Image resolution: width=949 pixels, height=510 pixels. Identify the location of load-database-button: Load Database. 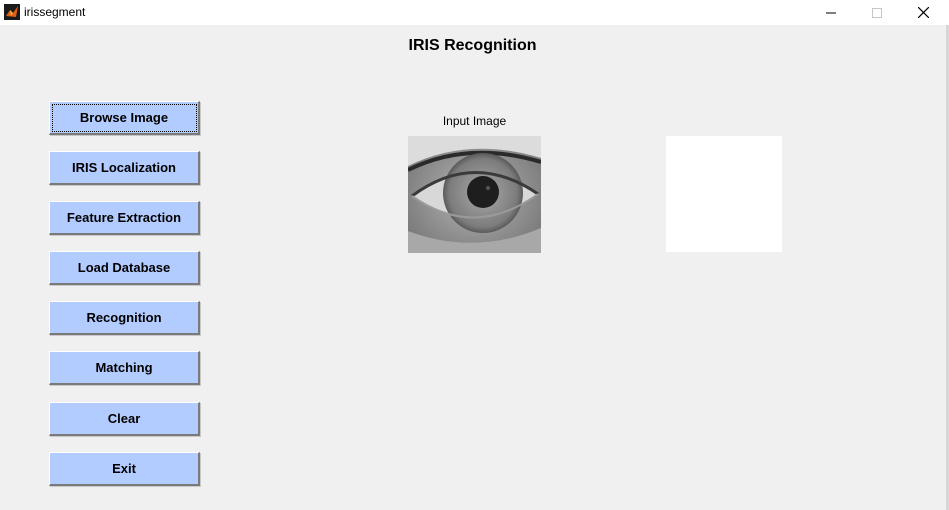
(124, 268).